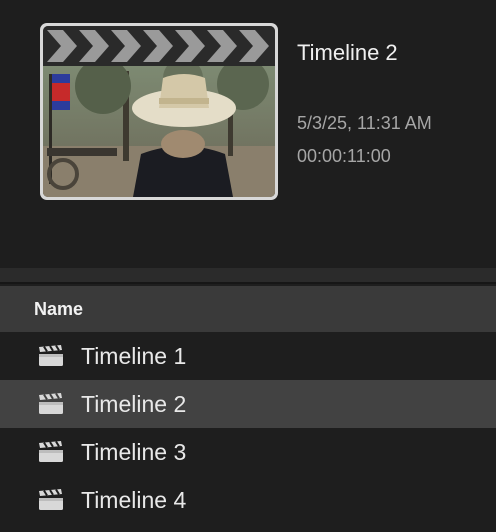 The image size is (496, 532). I want to click on list-item: Timeline 4, so click(248, 500).